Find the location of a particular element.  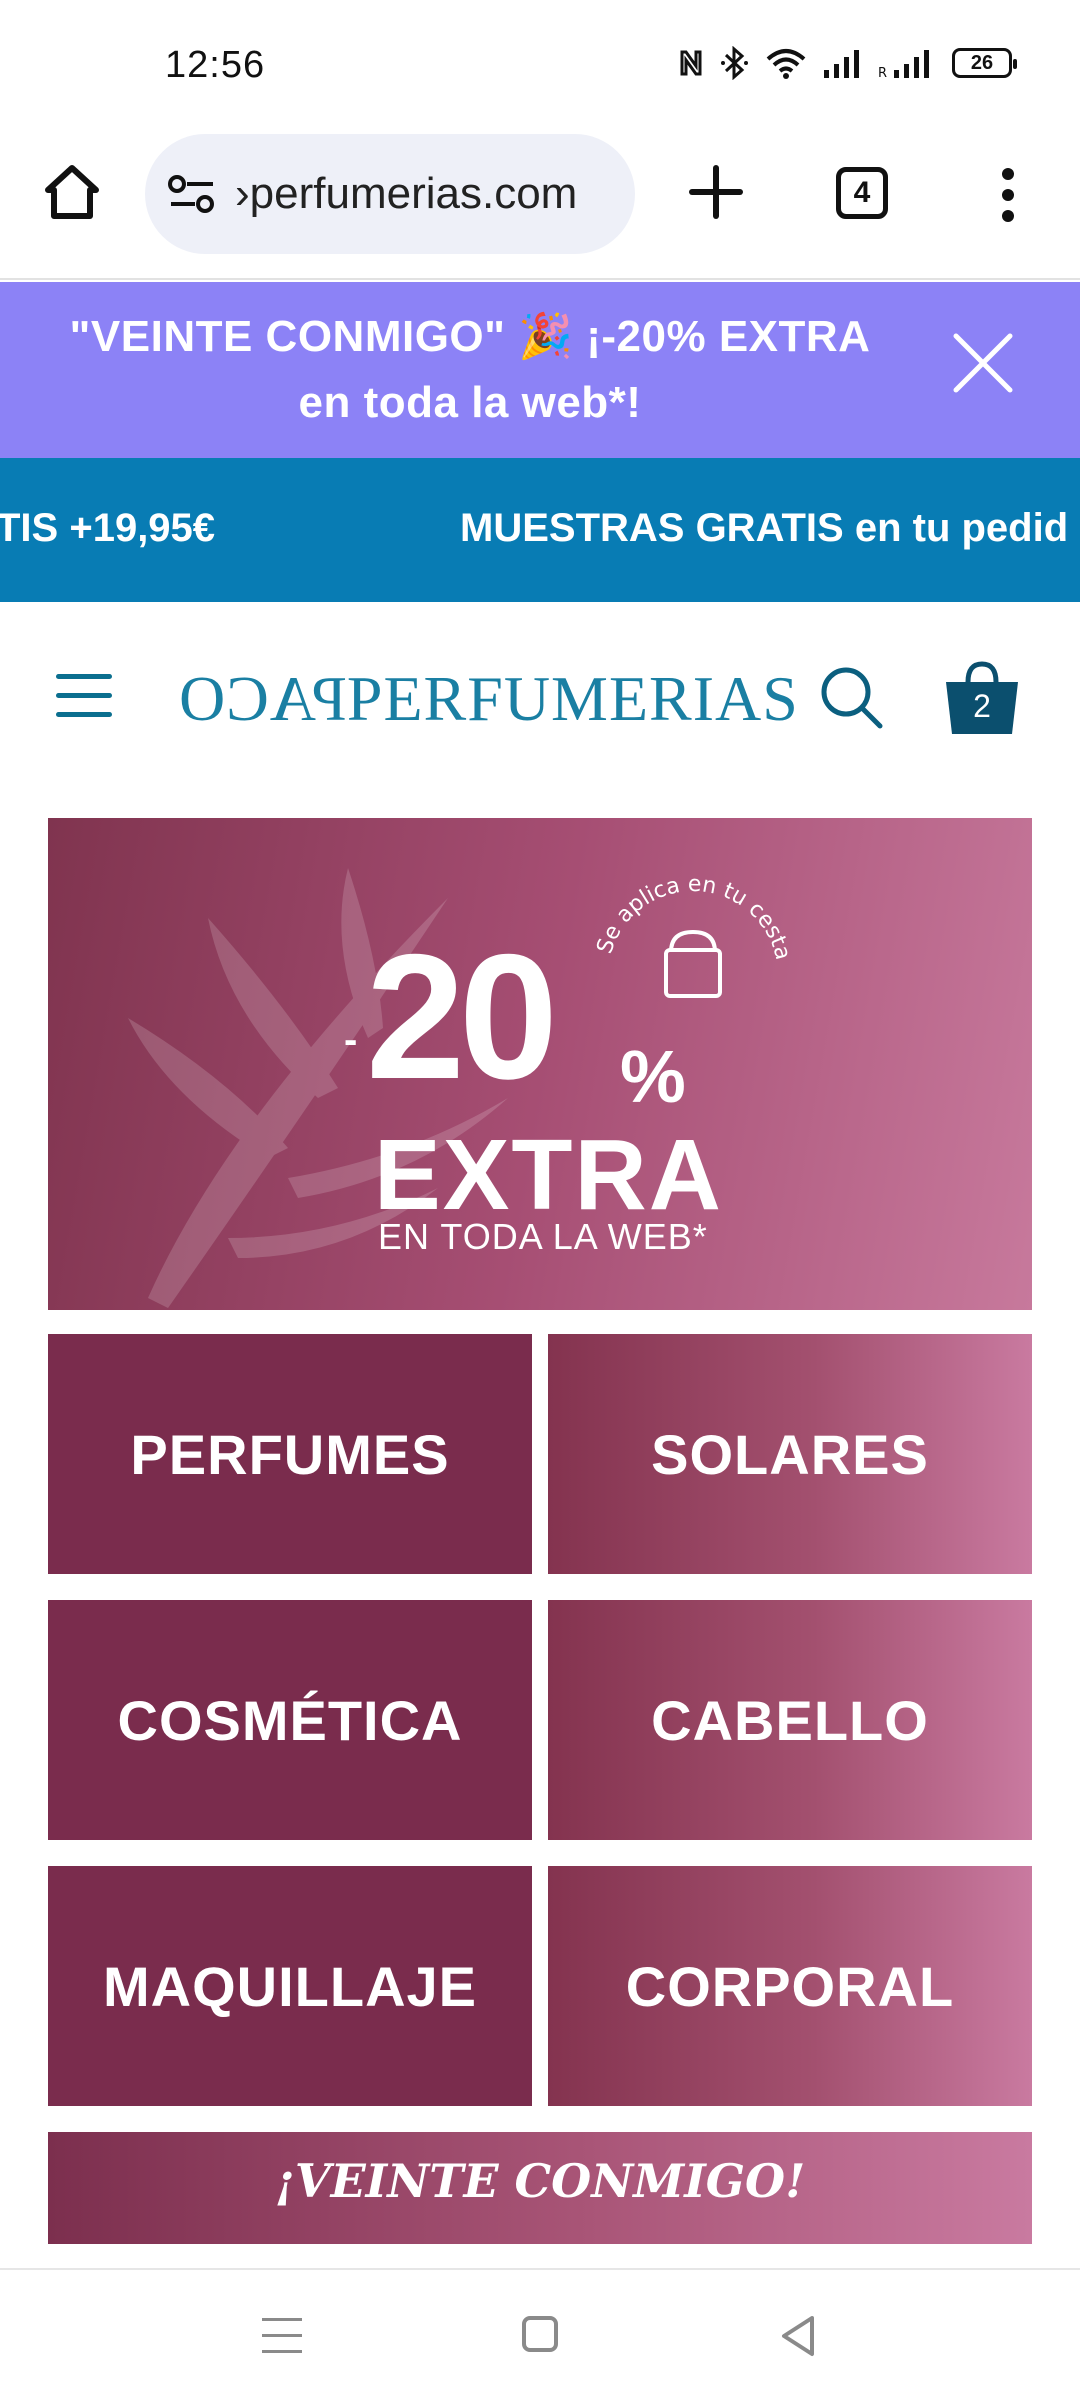

shipping-ticker: TIS +19,95€ MUESTRAS GRATIS en tu pedid is located at coordinates (540, 530).